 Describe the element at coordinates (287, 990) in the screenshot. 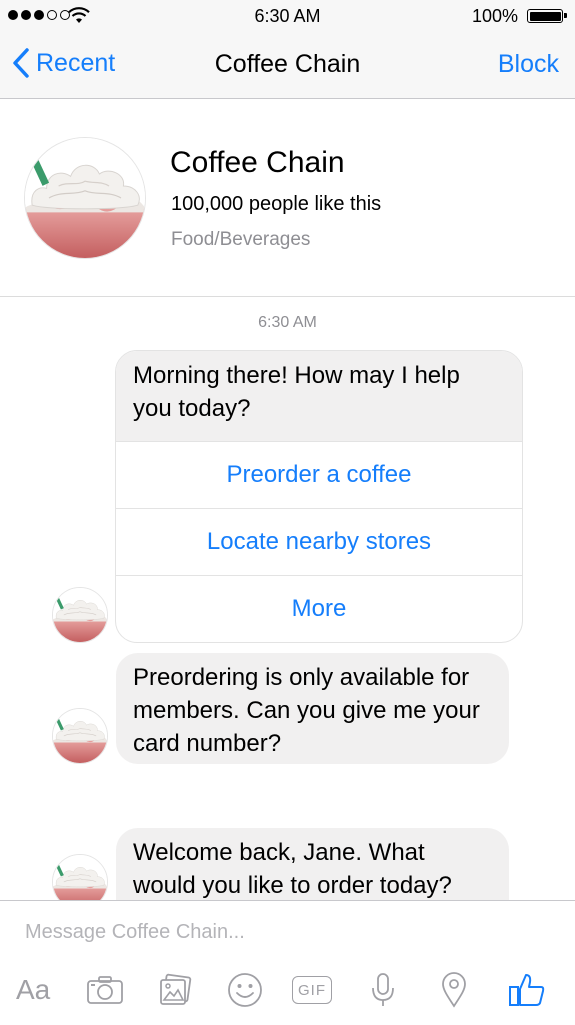

I see `composer-toolbar: Aa GIF` at that location.